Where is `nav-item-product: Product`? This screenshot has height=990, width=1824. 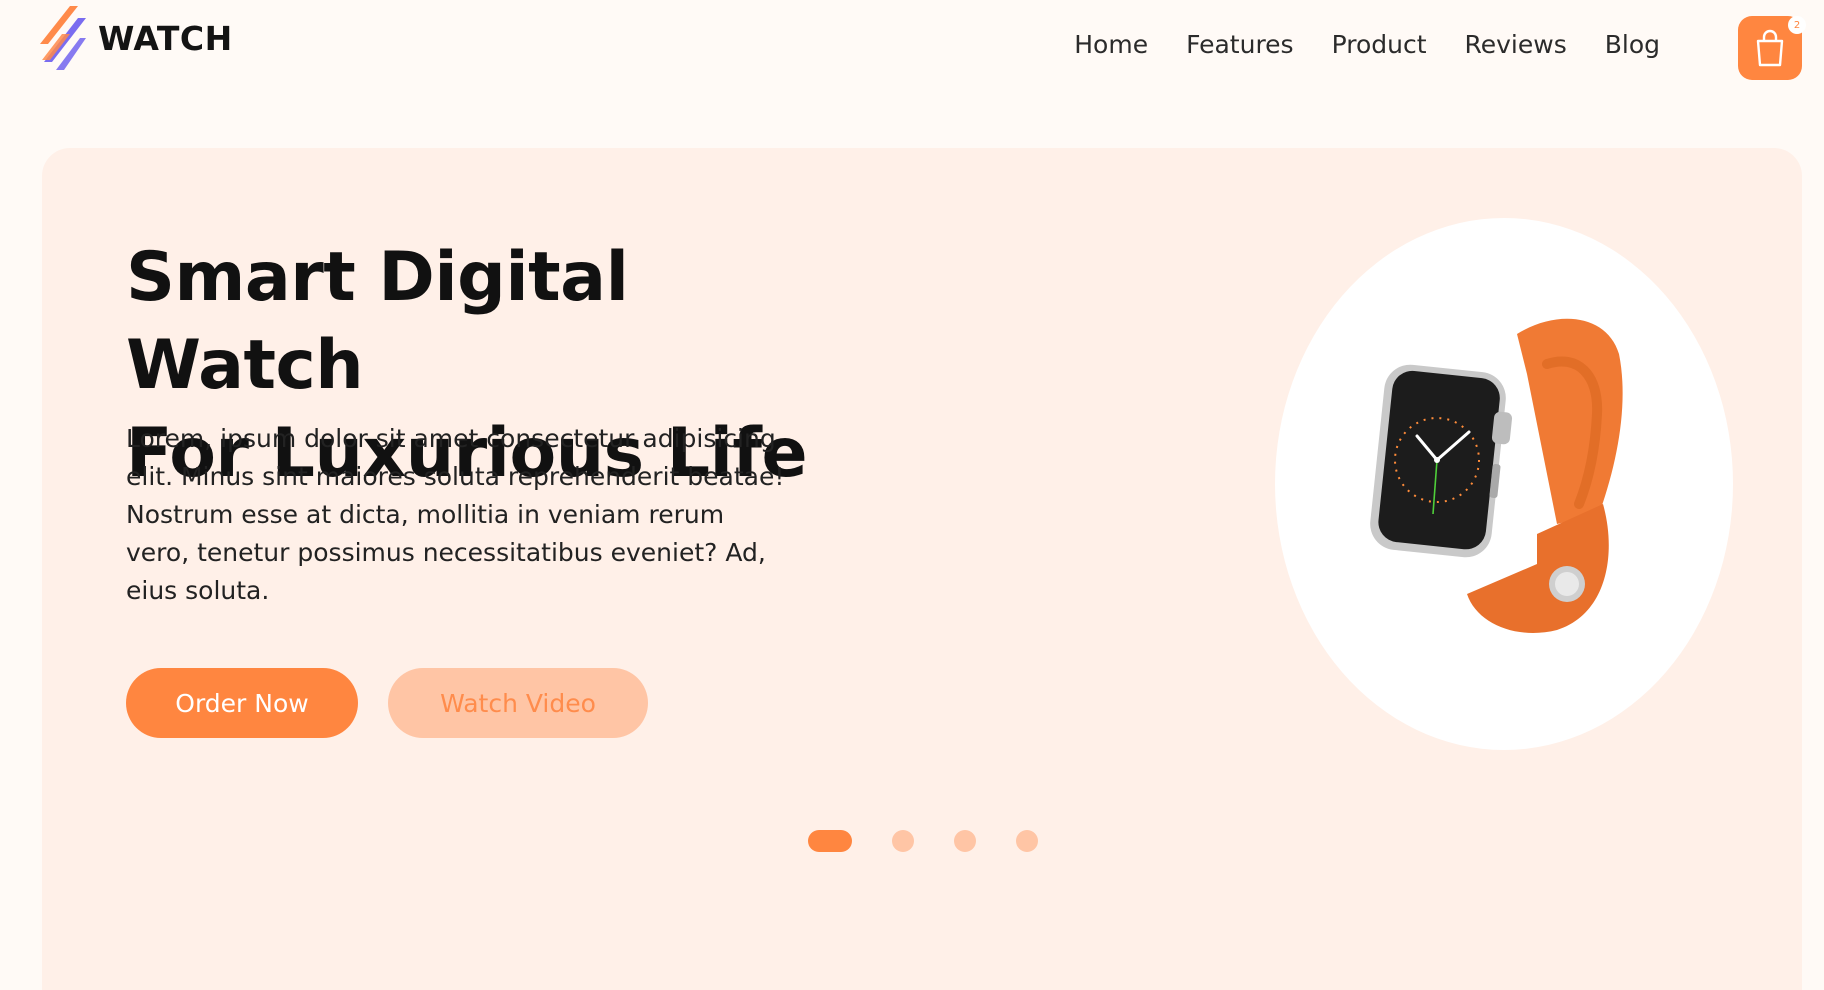 nav-item-product: Product is located at coordinates (1379, 44).